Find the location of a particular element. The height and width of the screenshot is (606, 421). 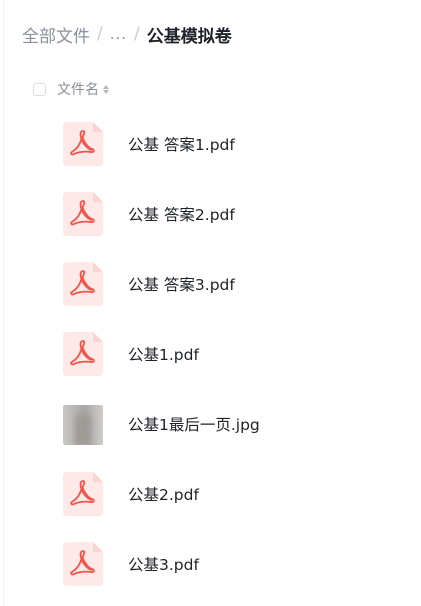

breadcrumb-root-link: 全部文件 is located at coordinates (56, 34).